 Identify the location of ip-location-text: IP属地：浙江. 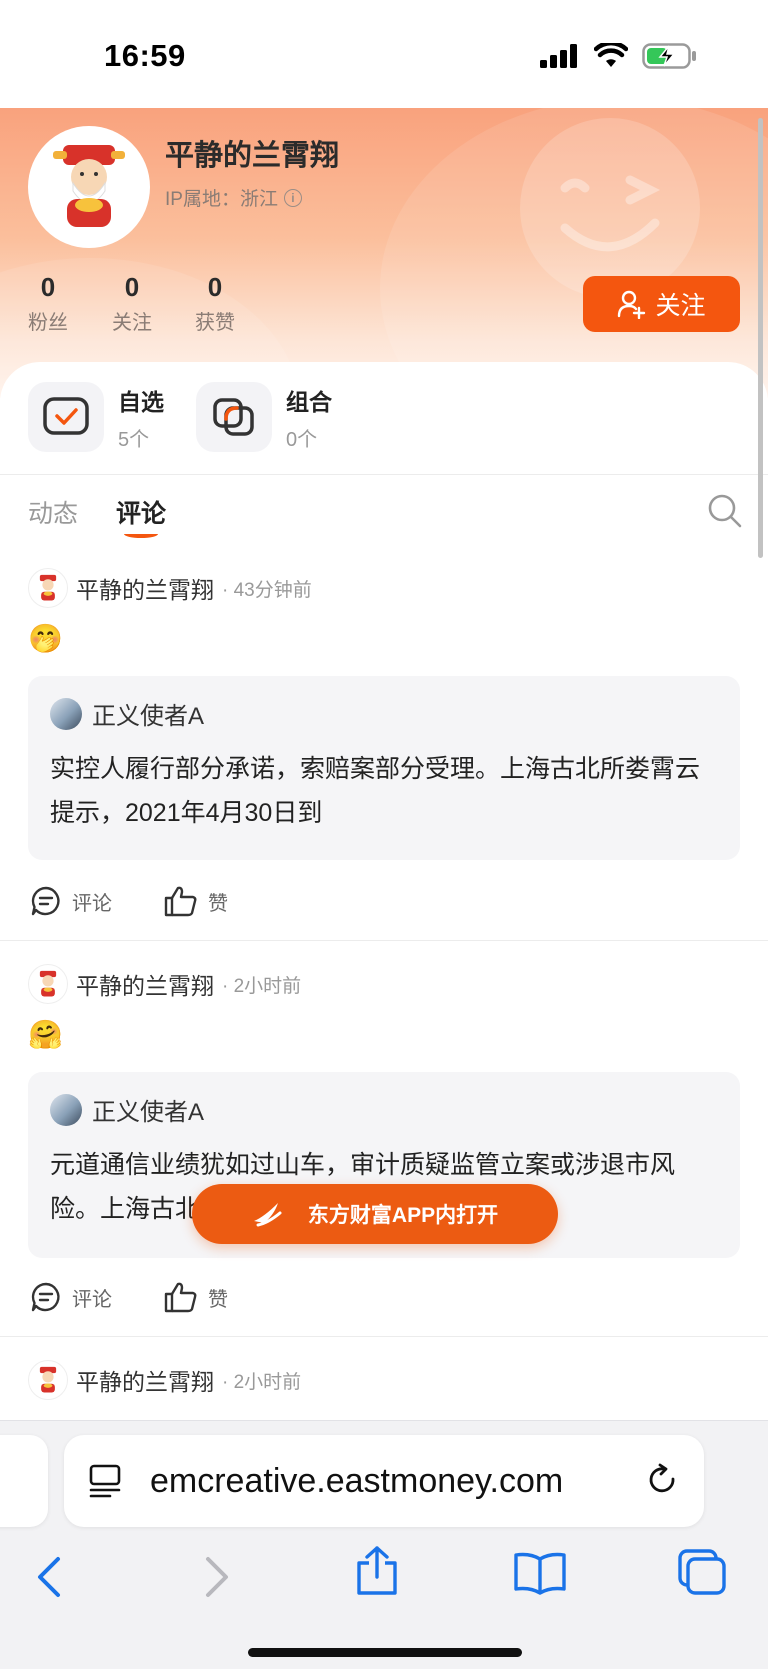
(221, 199).